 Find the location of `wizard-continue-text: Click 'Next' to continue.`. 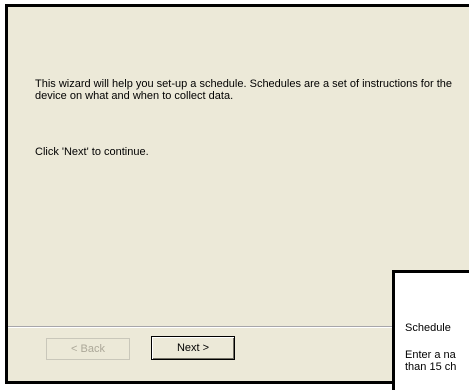

wizard-continue-text: Click 'Next' to continue. is located at coordinates (92, 152).